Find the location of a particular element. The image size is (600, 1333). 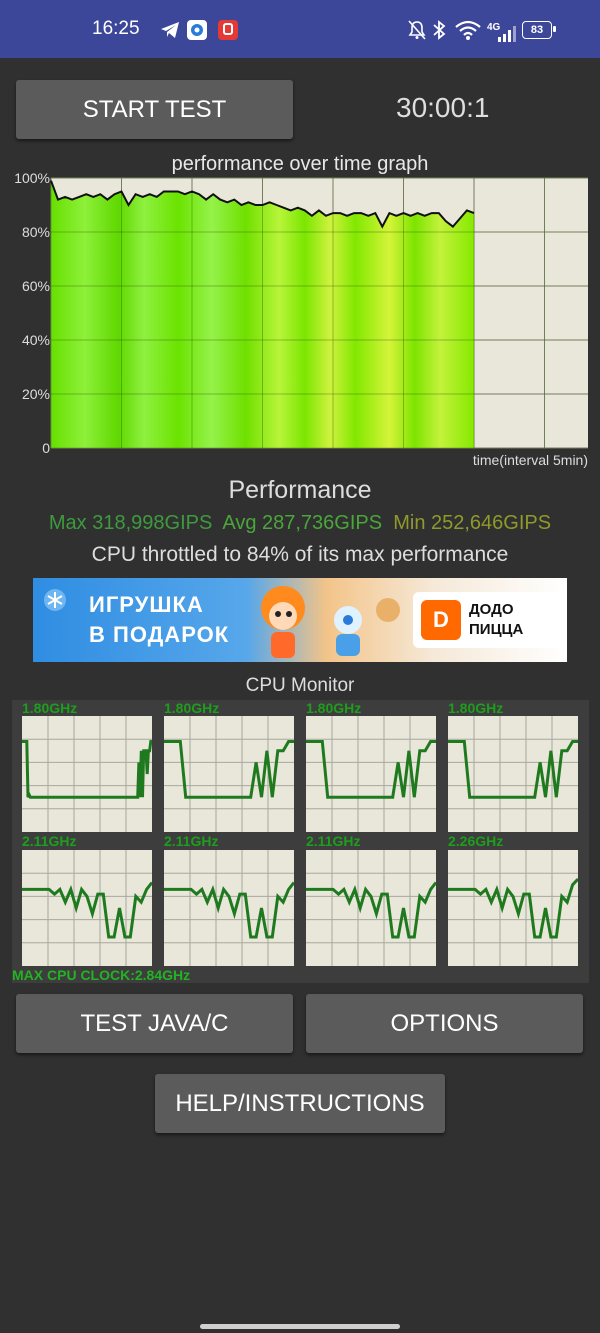

home-indicator is located at coordinates (300, 1326).